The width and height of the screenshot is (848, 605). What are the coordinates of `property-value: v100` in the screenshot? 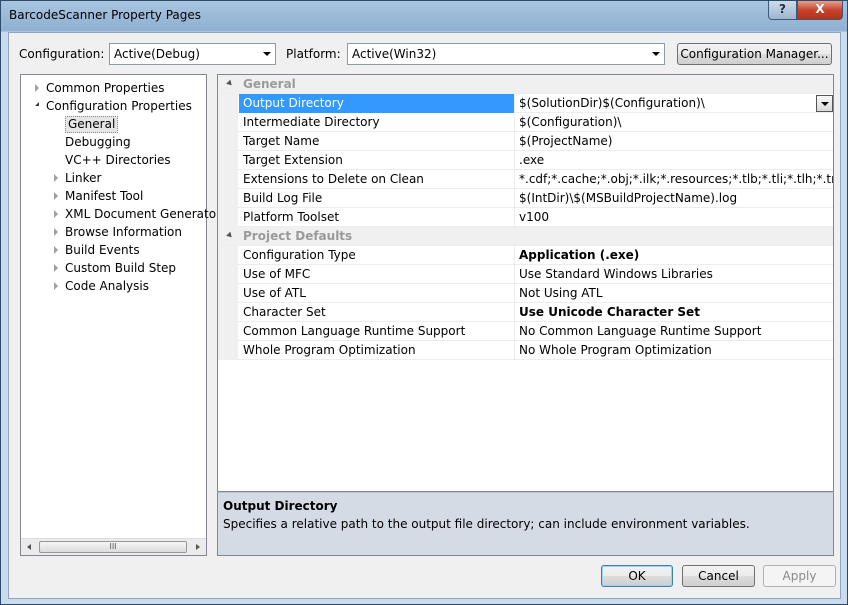 It's located at (674, 217).